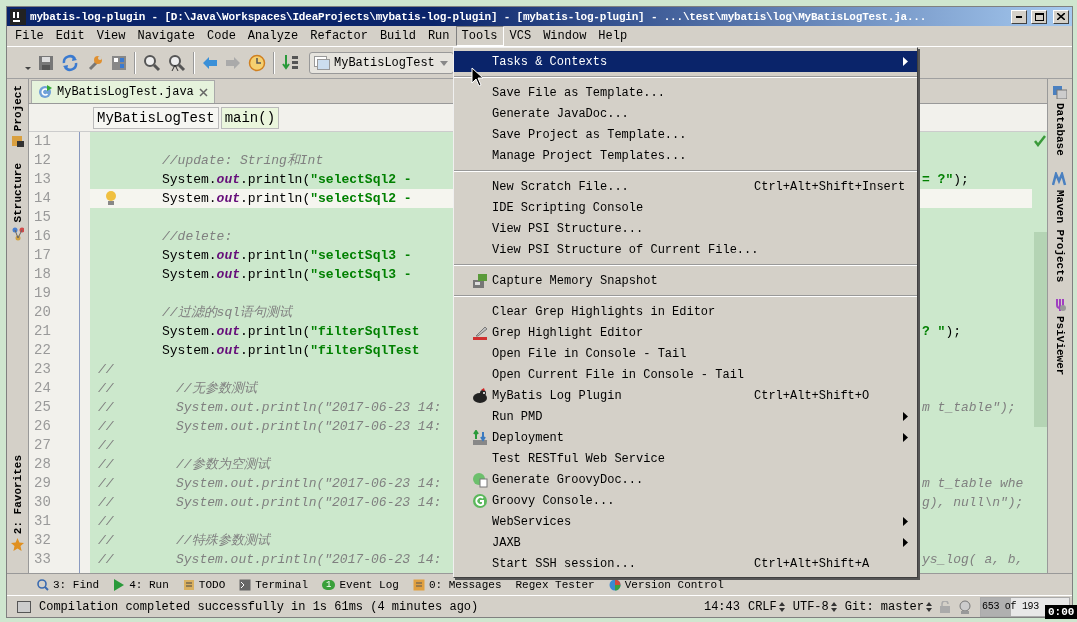 The height and width of the screenshot is (622, 1077). I want to click on menu-item: Navigate, so click(166, 36).